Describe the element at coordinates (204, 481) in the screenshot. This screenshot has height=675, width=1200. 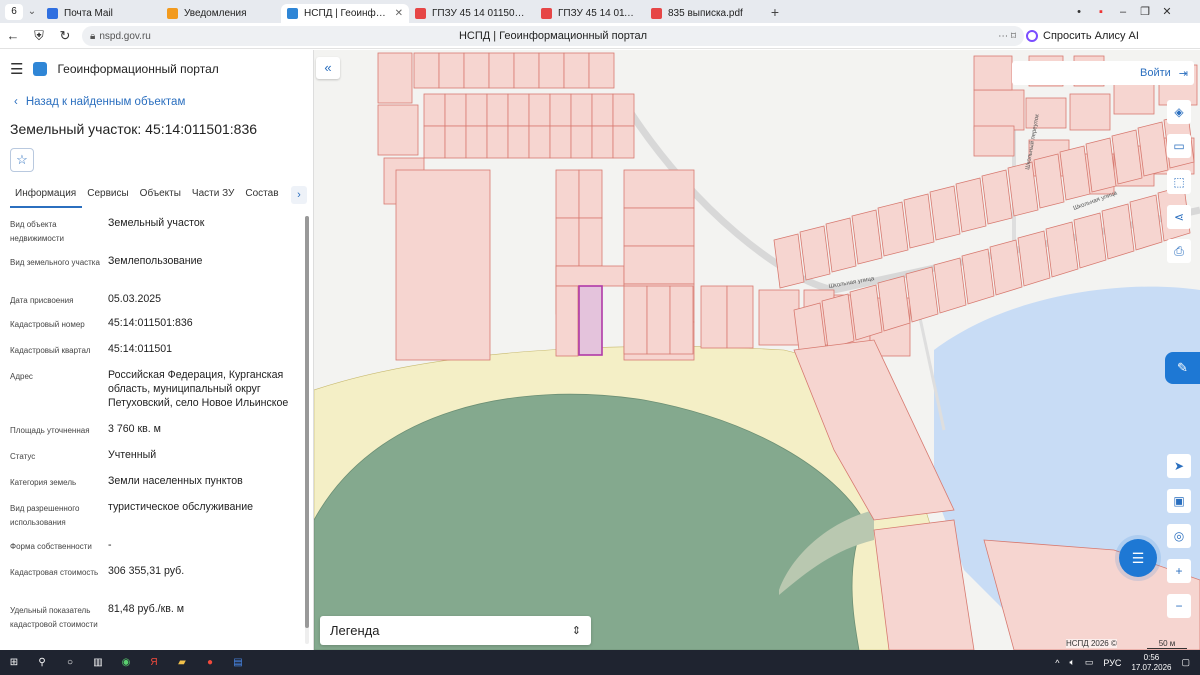
I see `attribute-value: Земли населенных пунктов` at that location.